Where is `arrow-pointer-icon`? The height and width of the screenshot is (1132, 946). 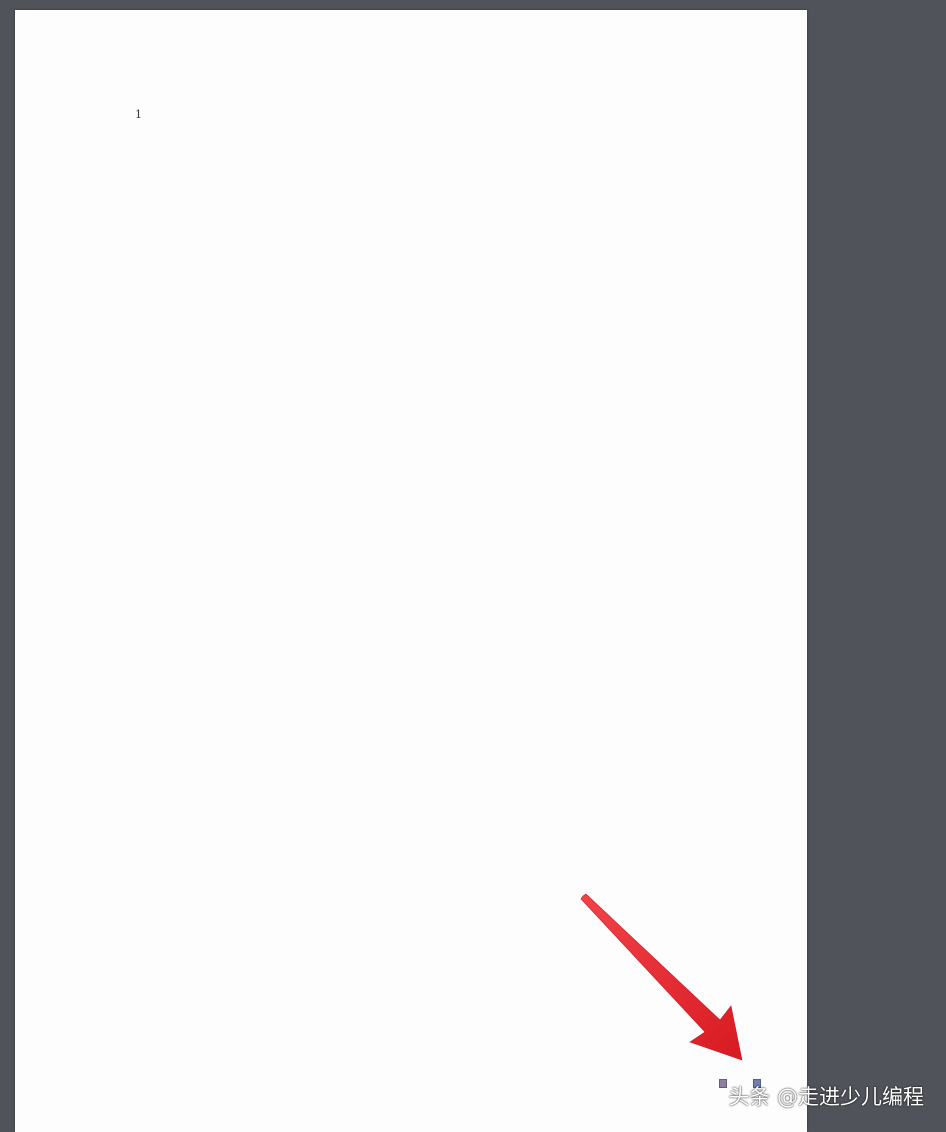
arrow-pointer-icon is located at coordinates (661, 977).